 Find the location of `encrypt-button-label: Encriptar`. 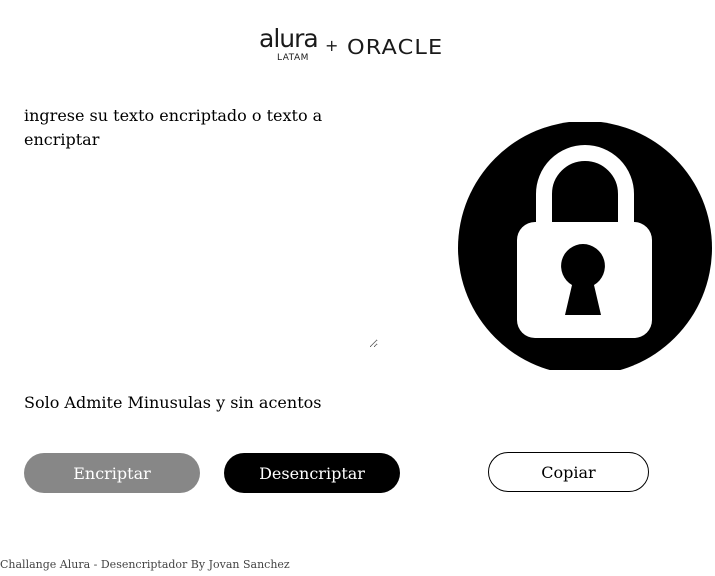

encrypt-button-label: Encriptar is located at coordinates (112, 473).